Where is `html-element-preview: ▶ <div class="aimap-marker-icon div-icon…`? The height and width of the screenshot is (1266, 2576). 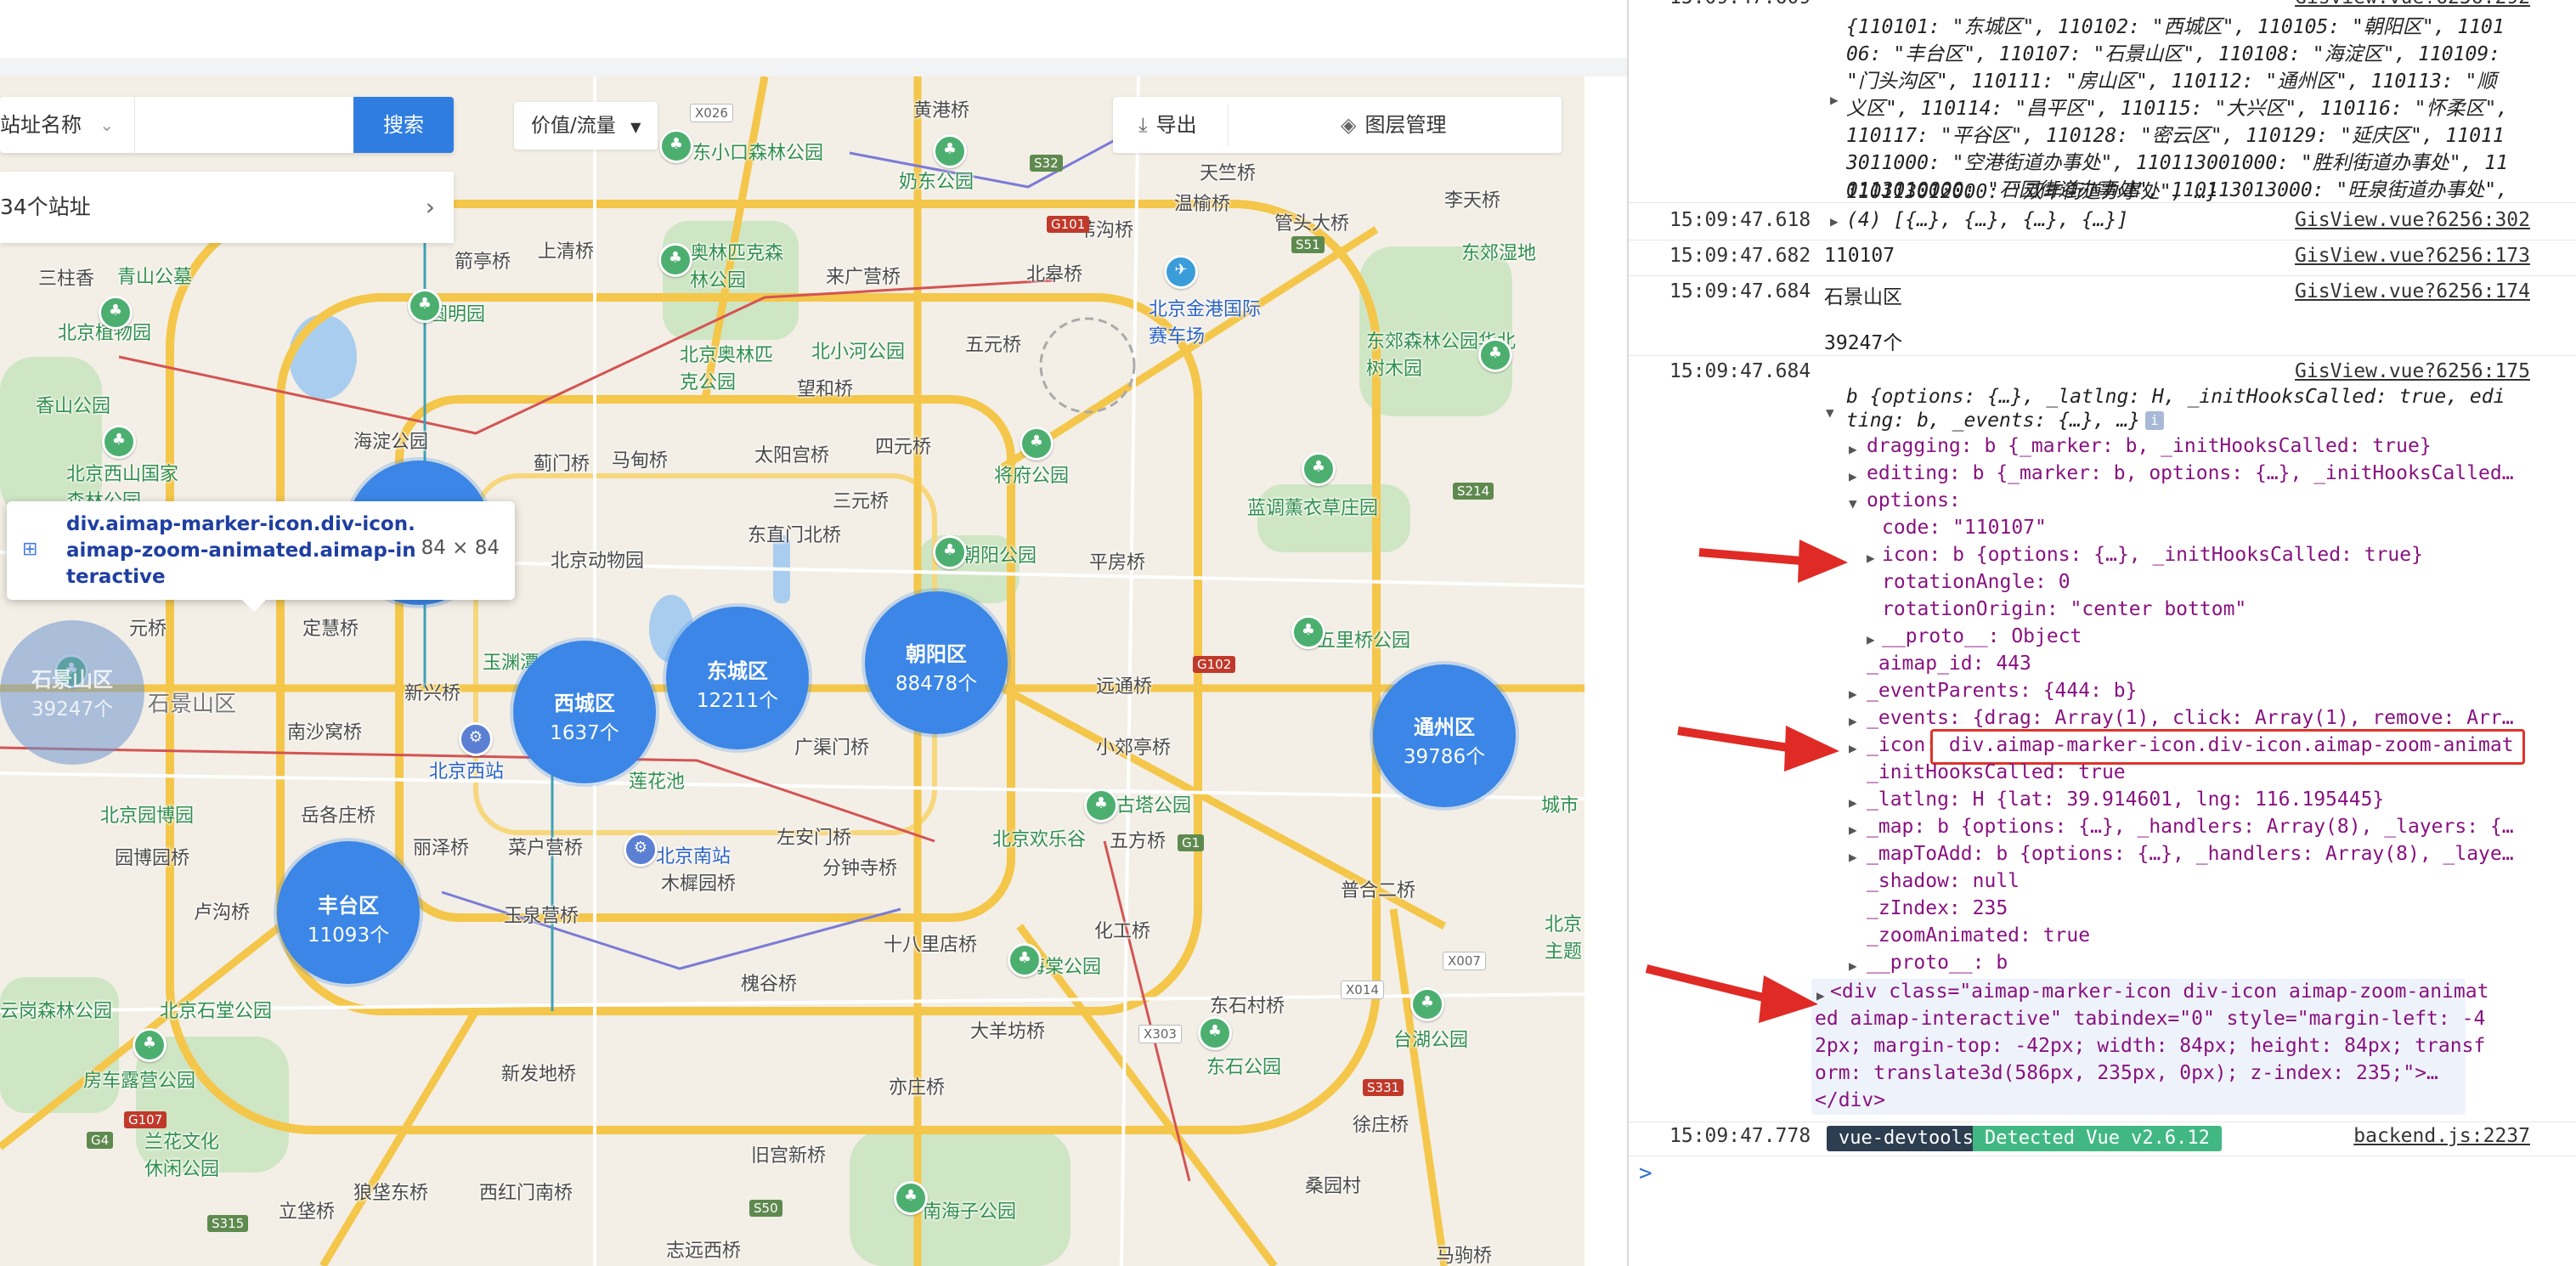 html-element-preview: ▶ <div class="aimap-marker-icon div-icon… is located at coordinates (2149, 1047).